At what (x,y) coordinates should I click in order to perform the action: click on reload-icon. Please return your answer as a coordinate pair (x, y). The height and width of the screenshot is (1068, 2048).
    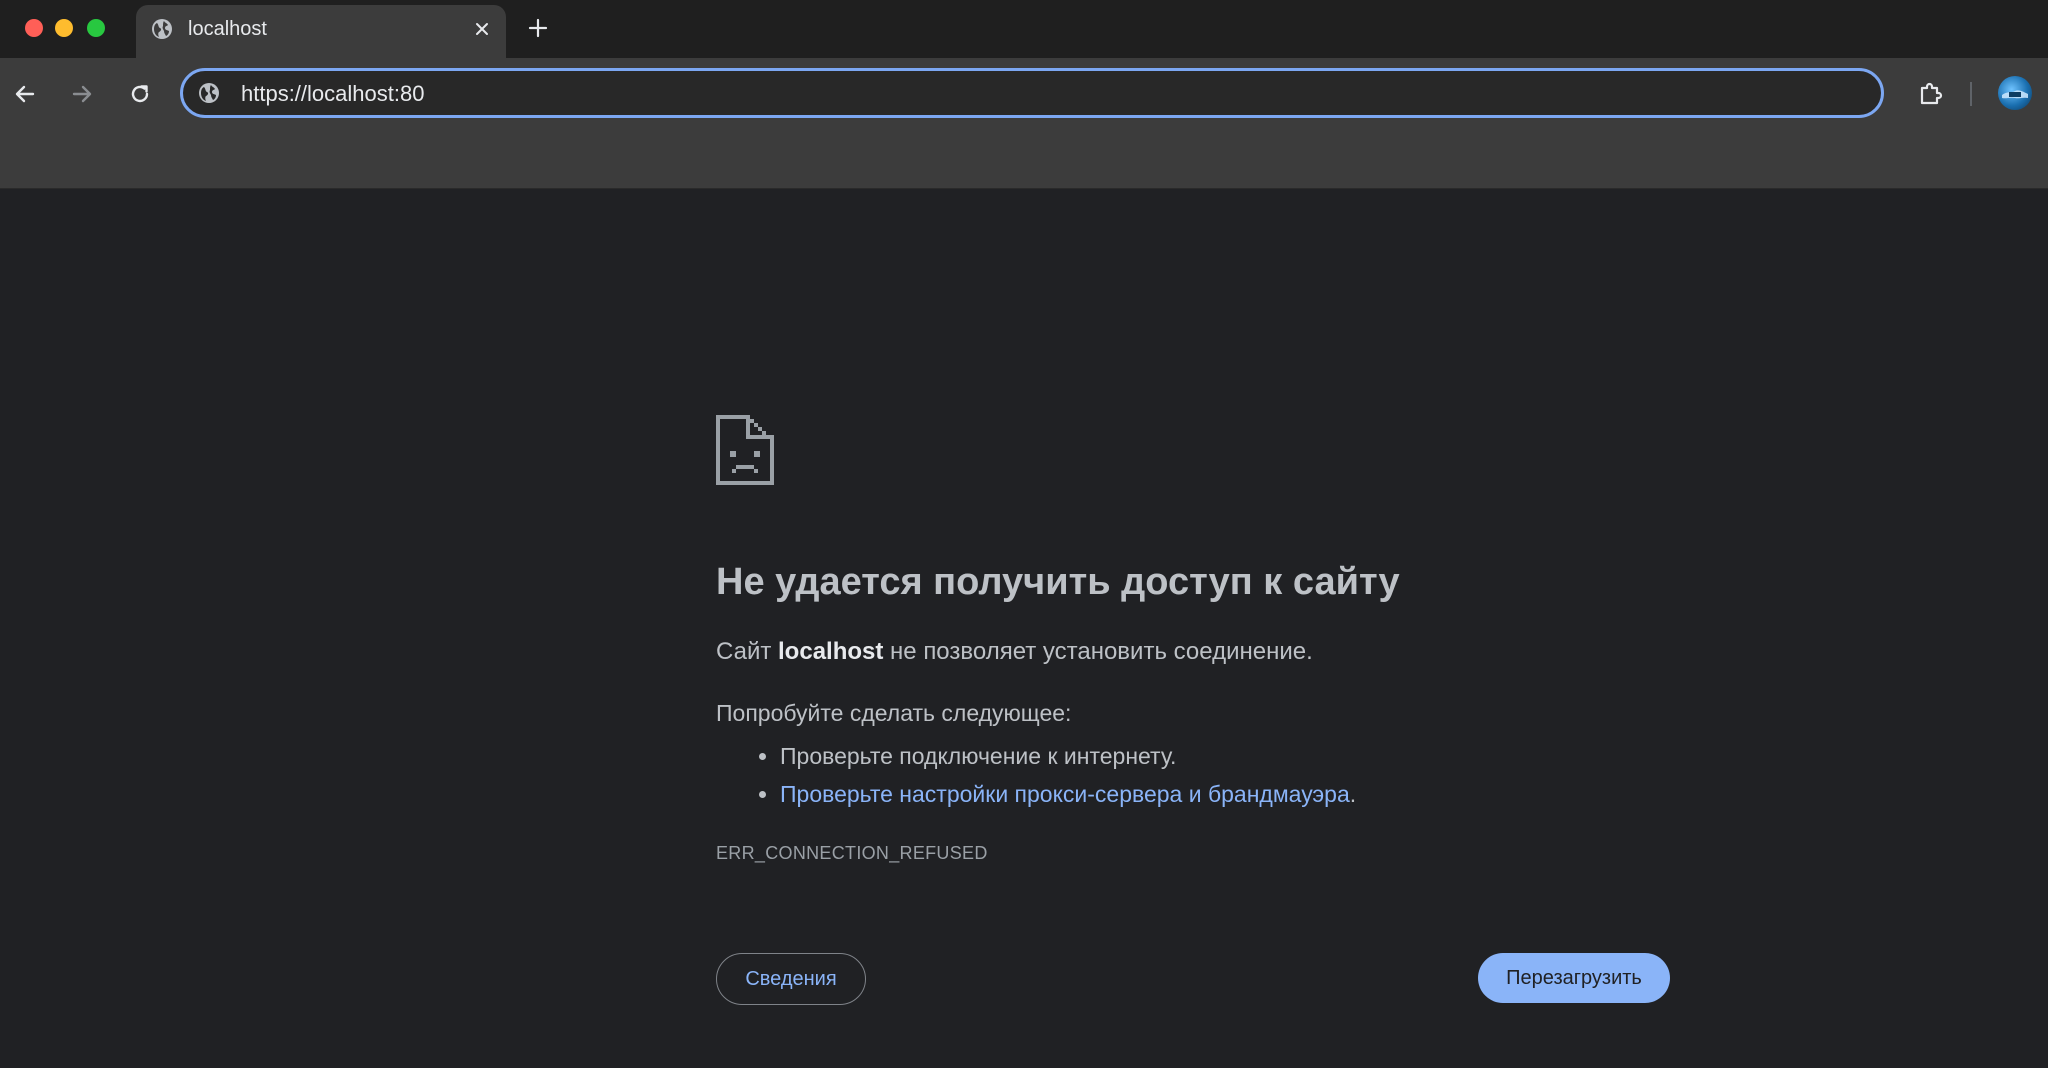
    Looking at the image, I should click on (140, 94).